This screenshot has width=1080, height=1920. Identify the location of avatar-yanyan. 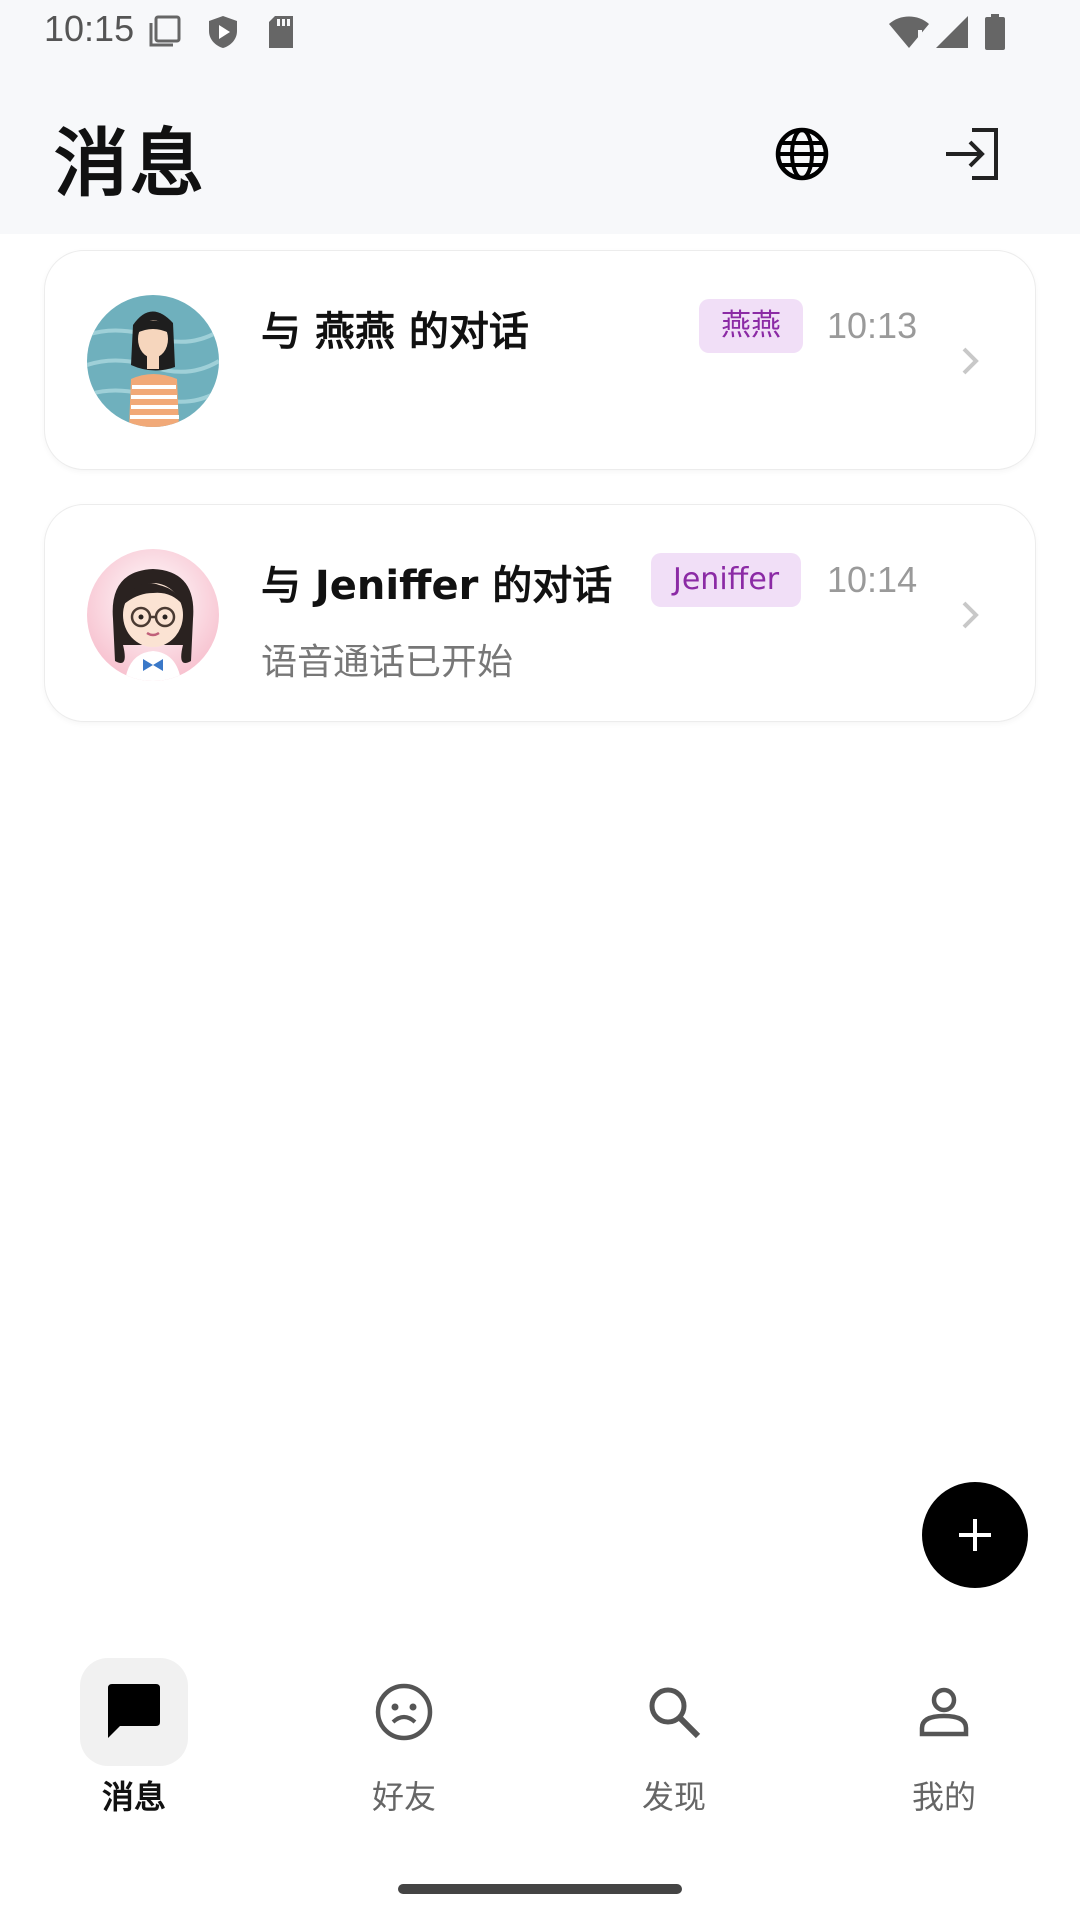
(153, 361).